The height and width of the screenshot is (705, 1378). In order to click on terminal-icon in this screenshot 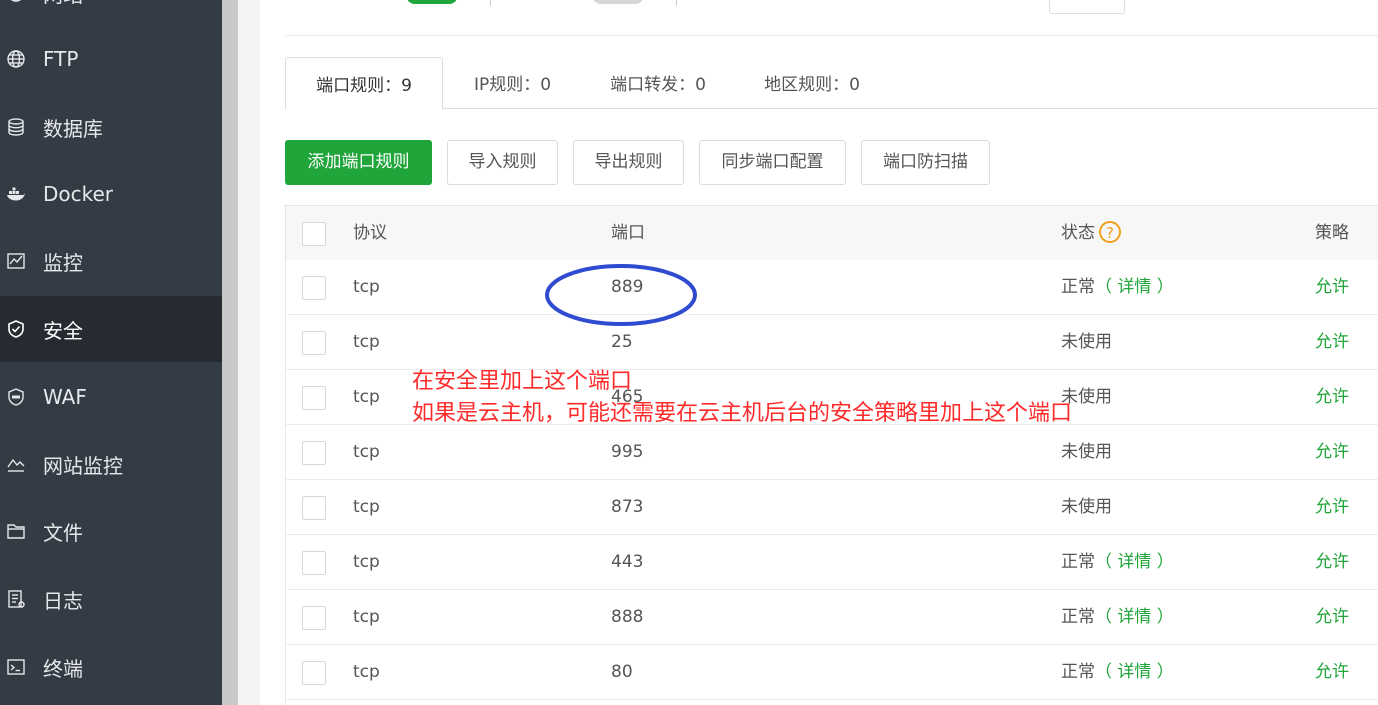, I will do `click(16, 667)`.